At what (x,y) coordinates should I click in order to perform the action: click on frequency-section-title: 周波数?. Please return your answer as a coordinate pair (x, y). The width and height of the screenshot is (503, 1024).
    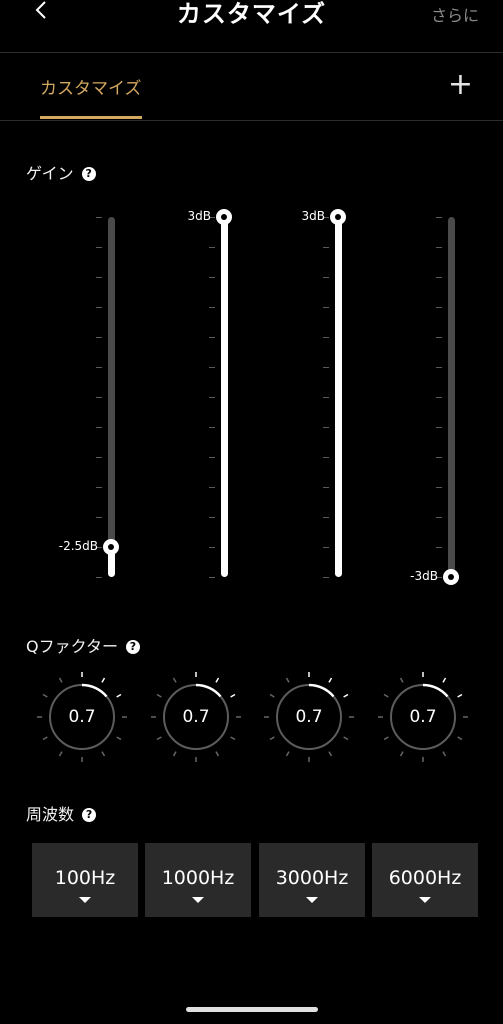
    Looking at the image, I should click on (61, 813).